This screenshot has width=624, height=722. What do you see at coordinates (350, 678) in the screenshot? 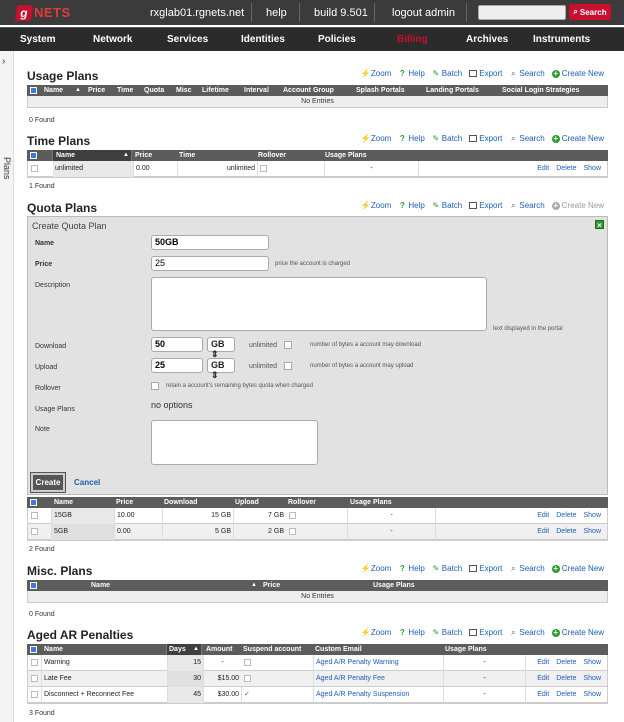
I see `custom-email-link: Aged A/R Penalty Fee` at bounding box center [350, 678].